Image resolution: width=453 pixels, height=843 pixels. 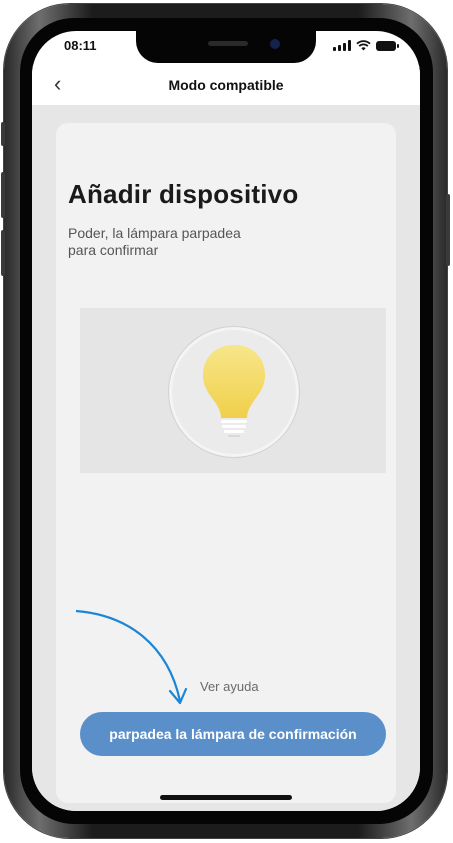 What do you see at coordinates (3, 195) in the screenshot?
I see `volume-up-button` at bounding box center [3, 195].